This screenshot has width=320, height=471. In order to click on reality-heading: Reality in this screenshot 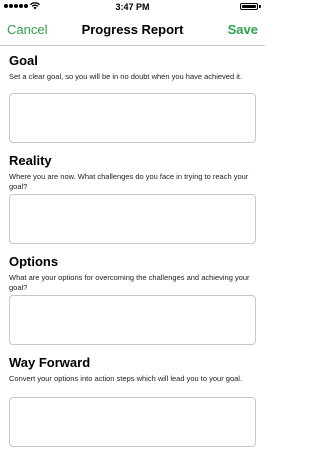, I will do `click(30, 160)`.